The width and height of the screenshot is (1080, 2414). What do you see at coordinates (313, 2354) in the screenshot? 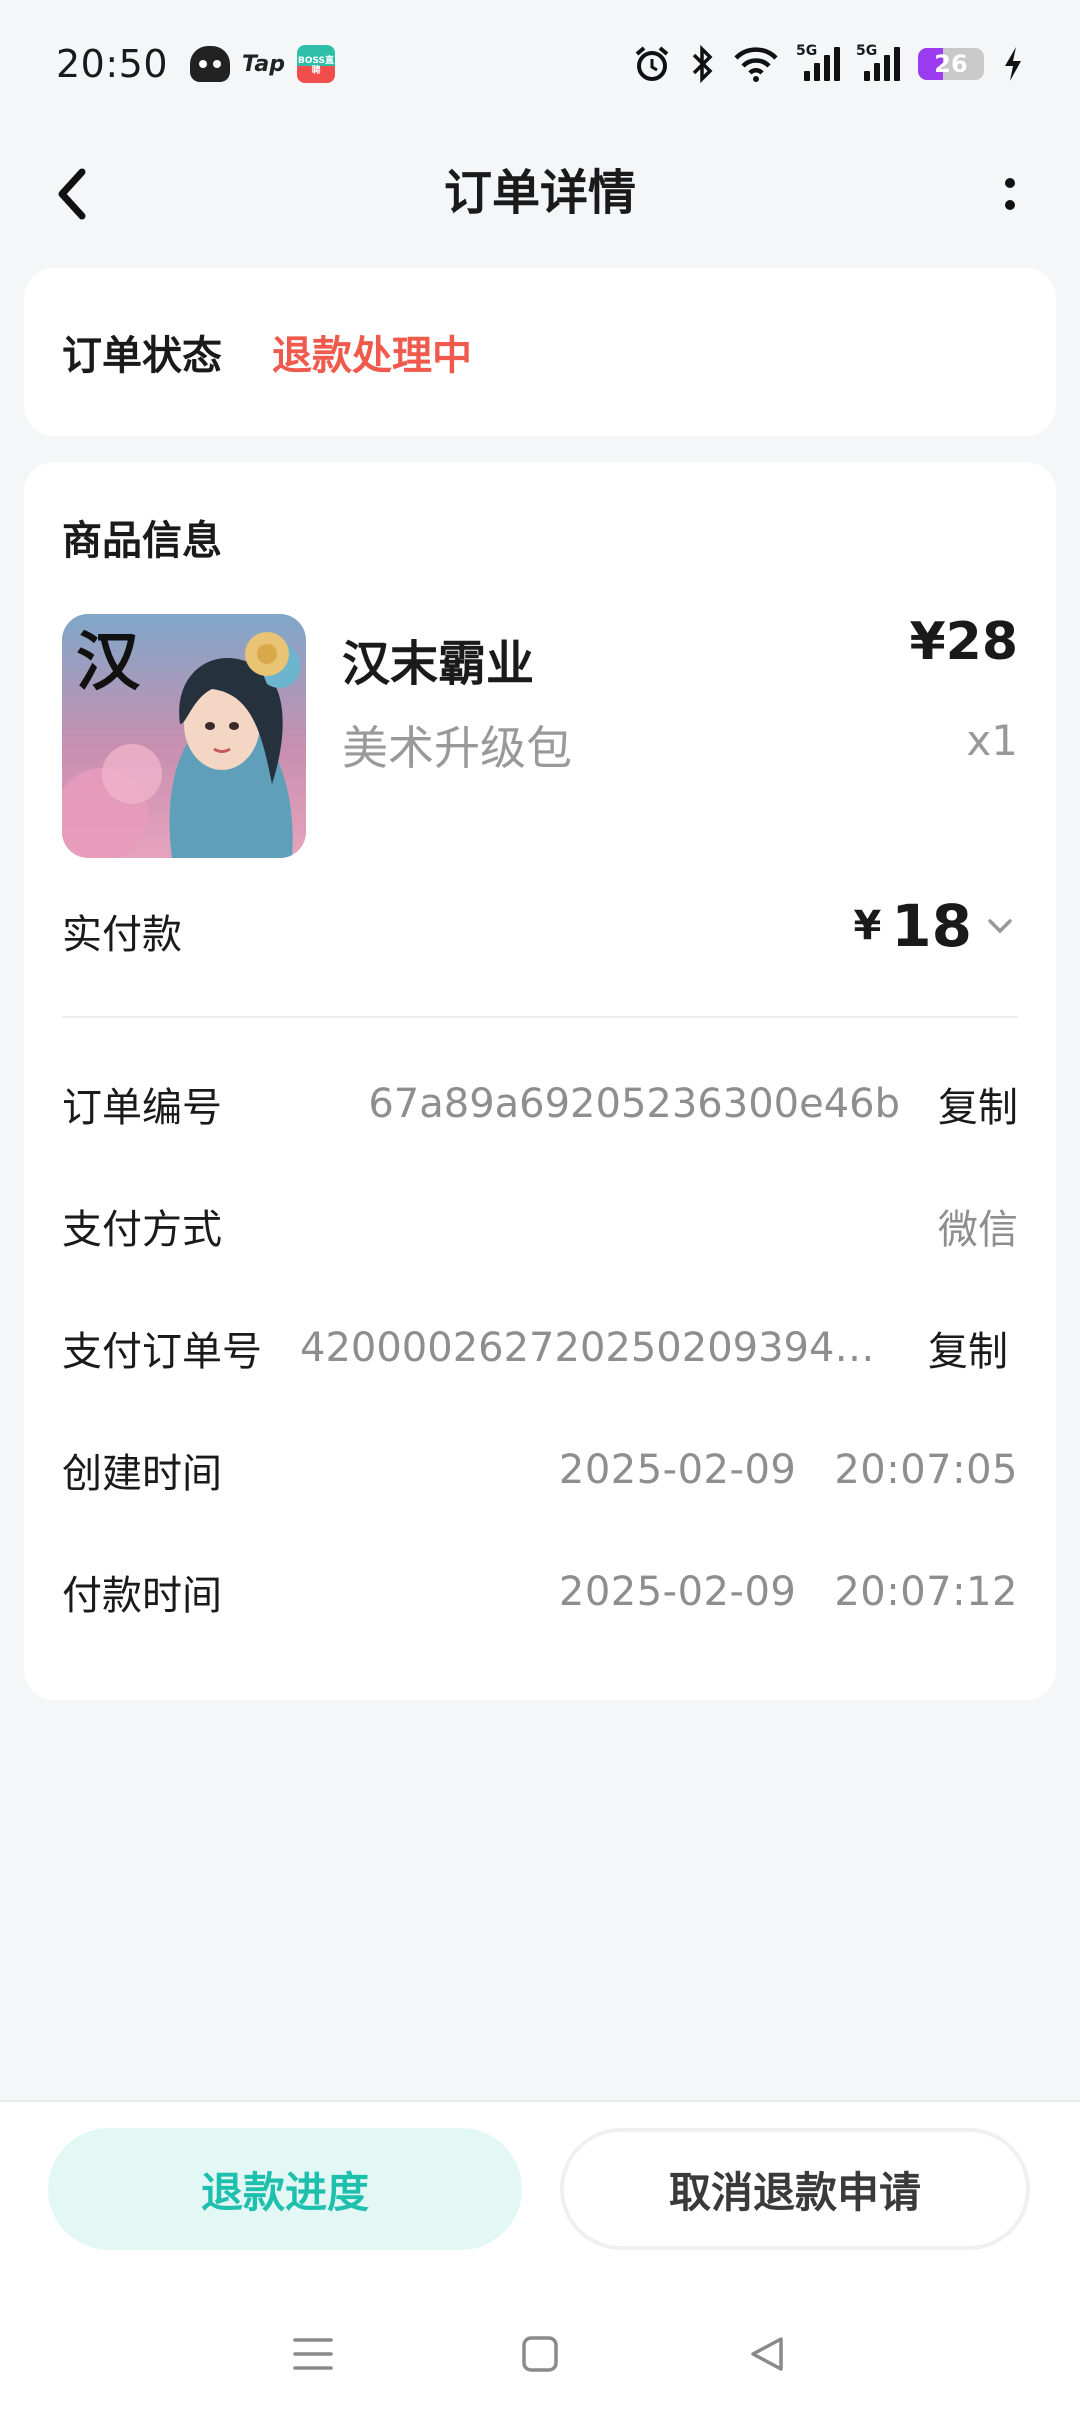
I see `menu-key-icon` at bounding box center [313, 2354].